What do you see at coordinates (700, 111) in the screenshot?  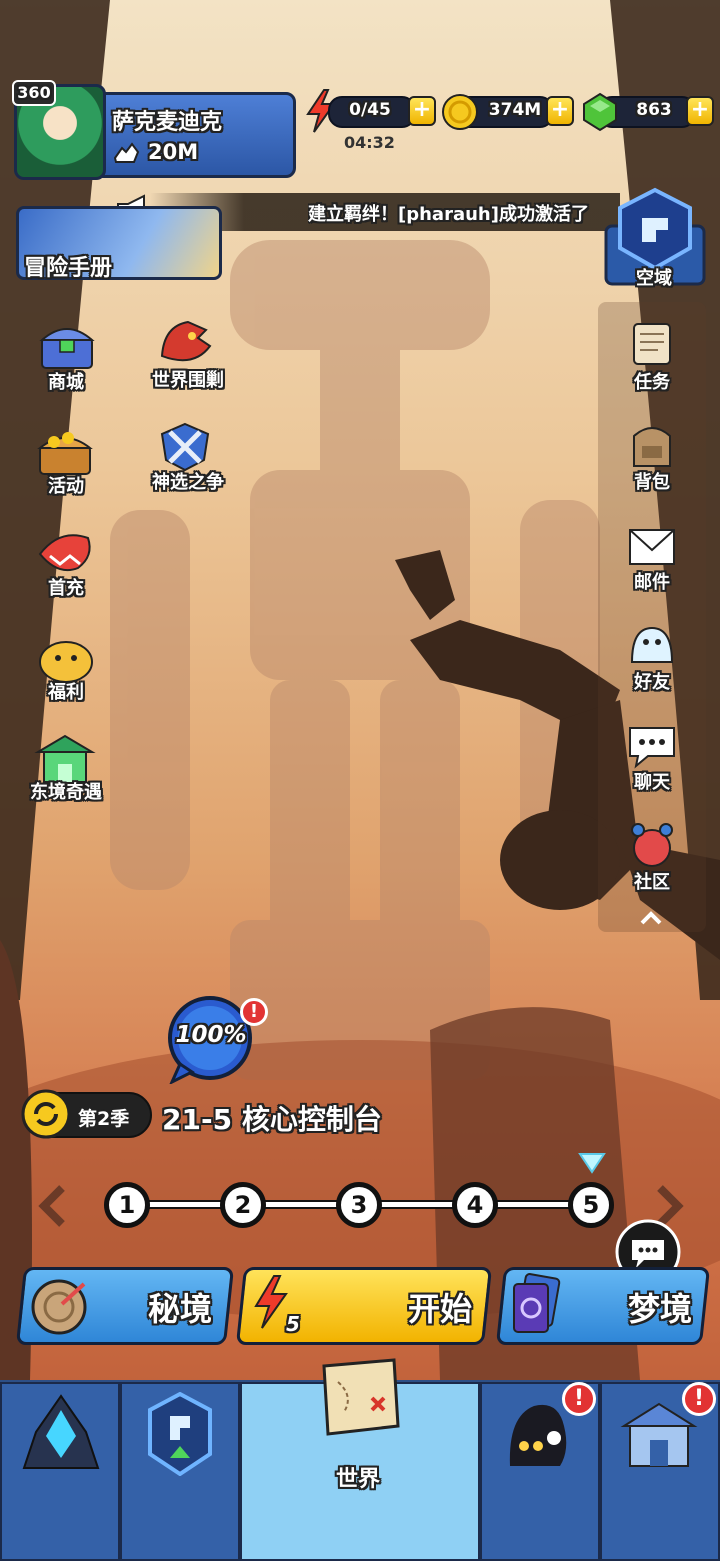 I see `add-gem-button: +` at bounding box center [700, 111].